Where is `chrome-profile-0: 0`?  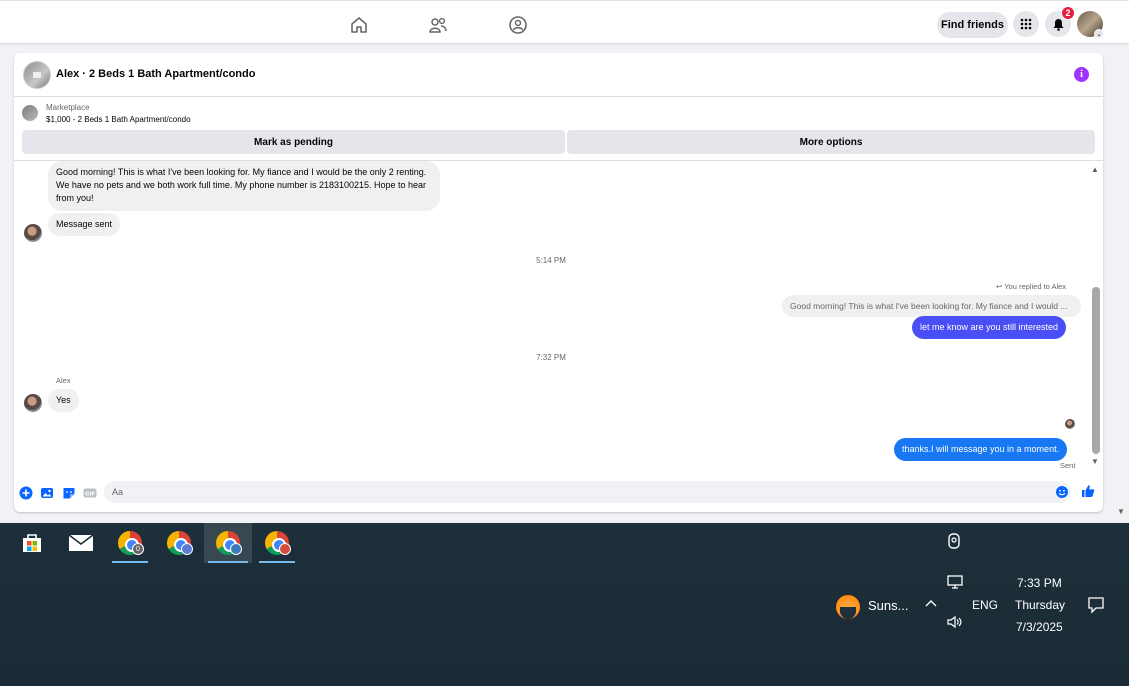
chrome-profile-0: 0 is located at coordinates (130, 543).